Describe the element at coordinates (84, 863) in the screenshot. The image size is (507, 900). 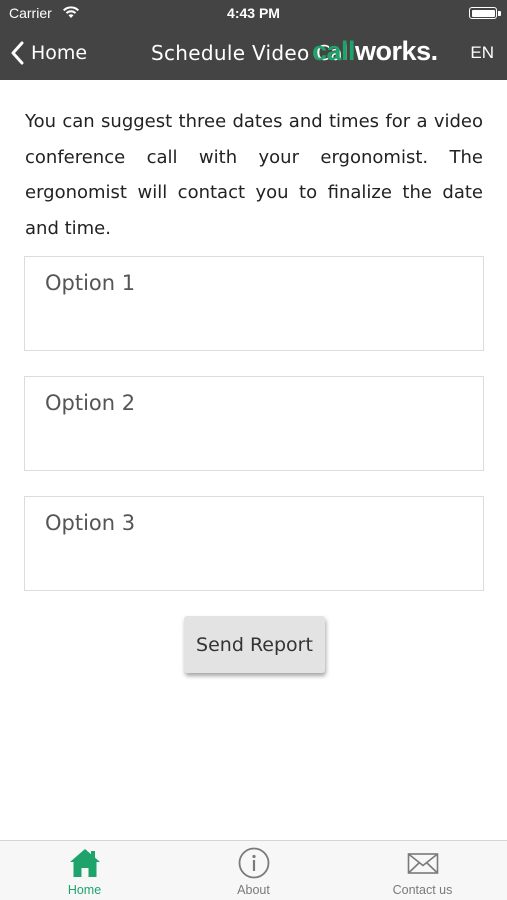
I see `home-icon` at that location.